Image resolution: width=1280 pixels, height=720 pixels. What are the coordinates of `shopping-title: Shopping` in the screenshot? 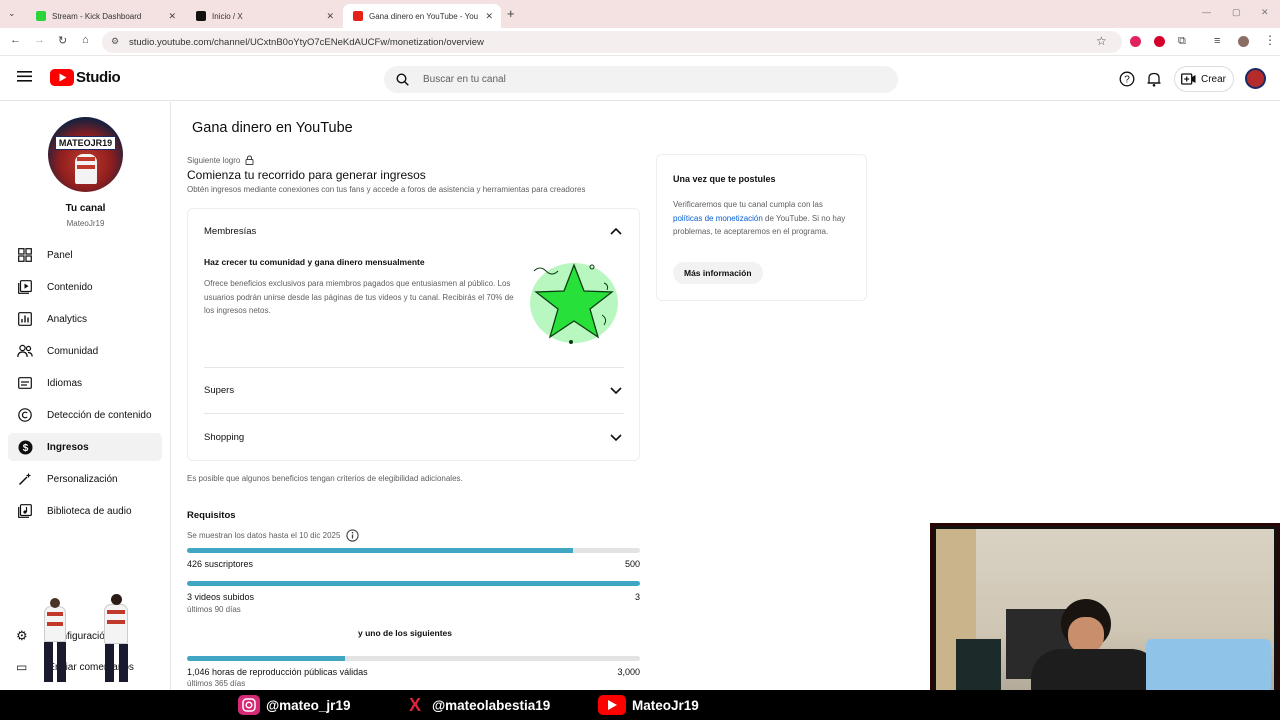 It's located at (224, 437).